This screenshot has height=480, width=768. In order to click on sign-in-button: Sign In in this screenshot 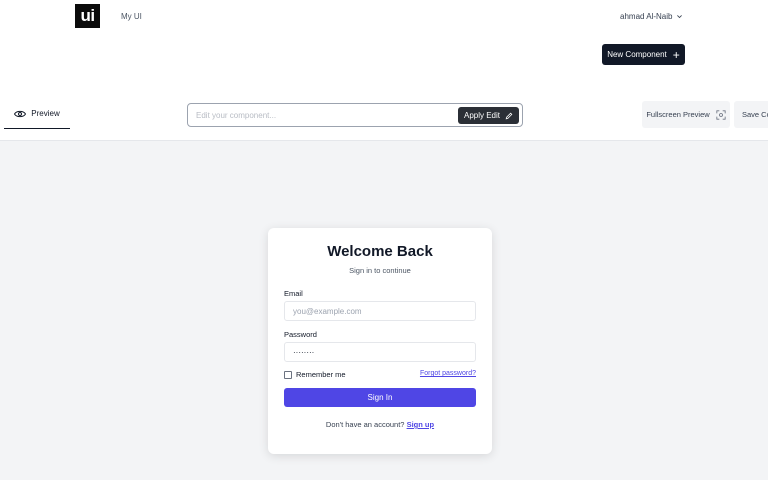, I will do `click(380, 397)`.